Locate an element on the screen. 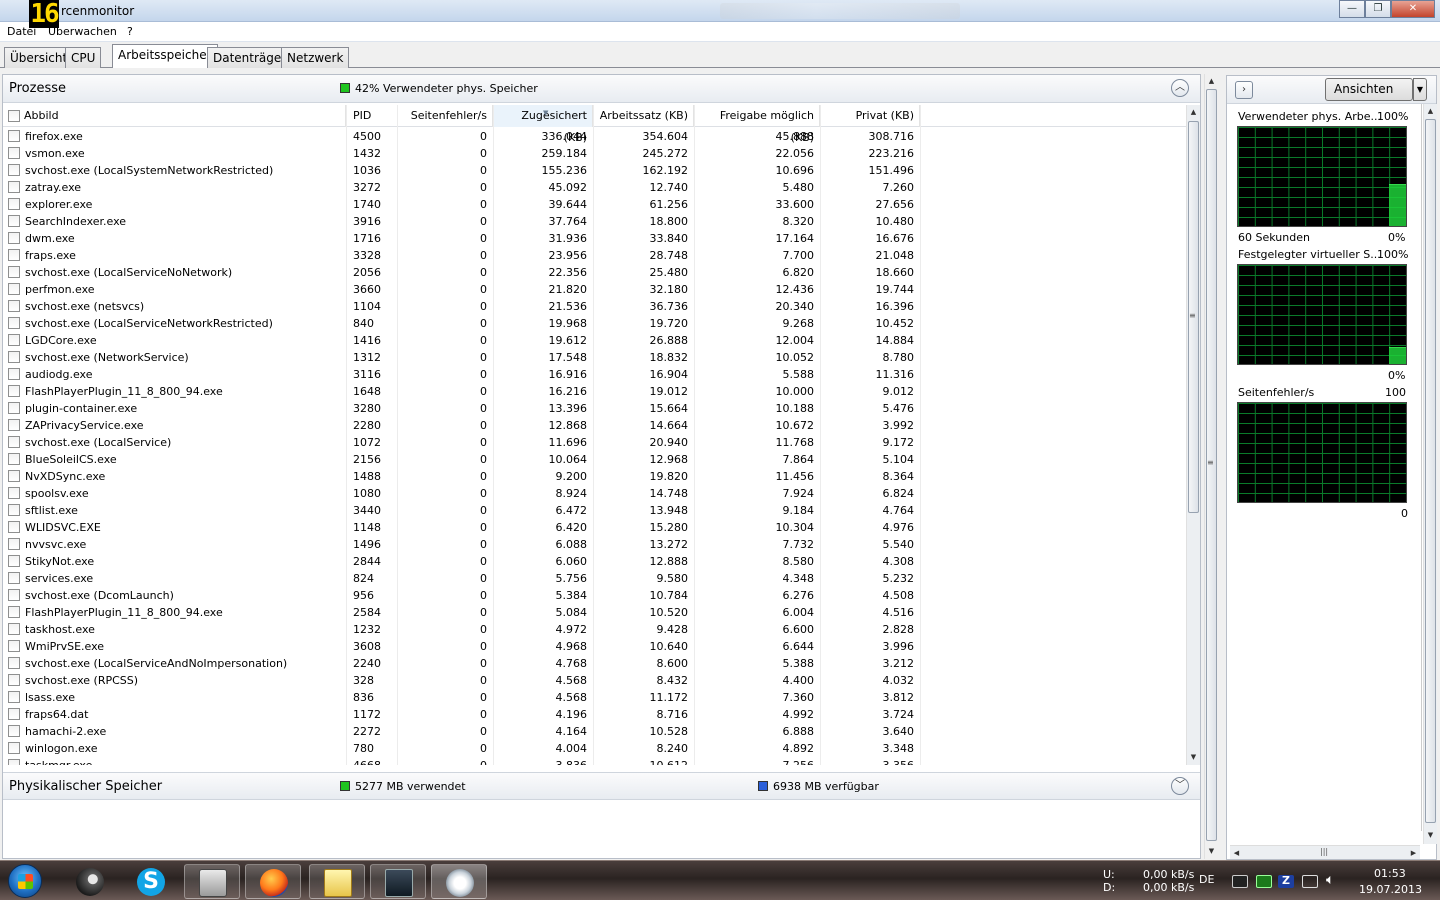 The height and width of the screenshot is (900, 1440). col-freigabe: Freigabe möglich (KB) is located at coordinates (757, 124).